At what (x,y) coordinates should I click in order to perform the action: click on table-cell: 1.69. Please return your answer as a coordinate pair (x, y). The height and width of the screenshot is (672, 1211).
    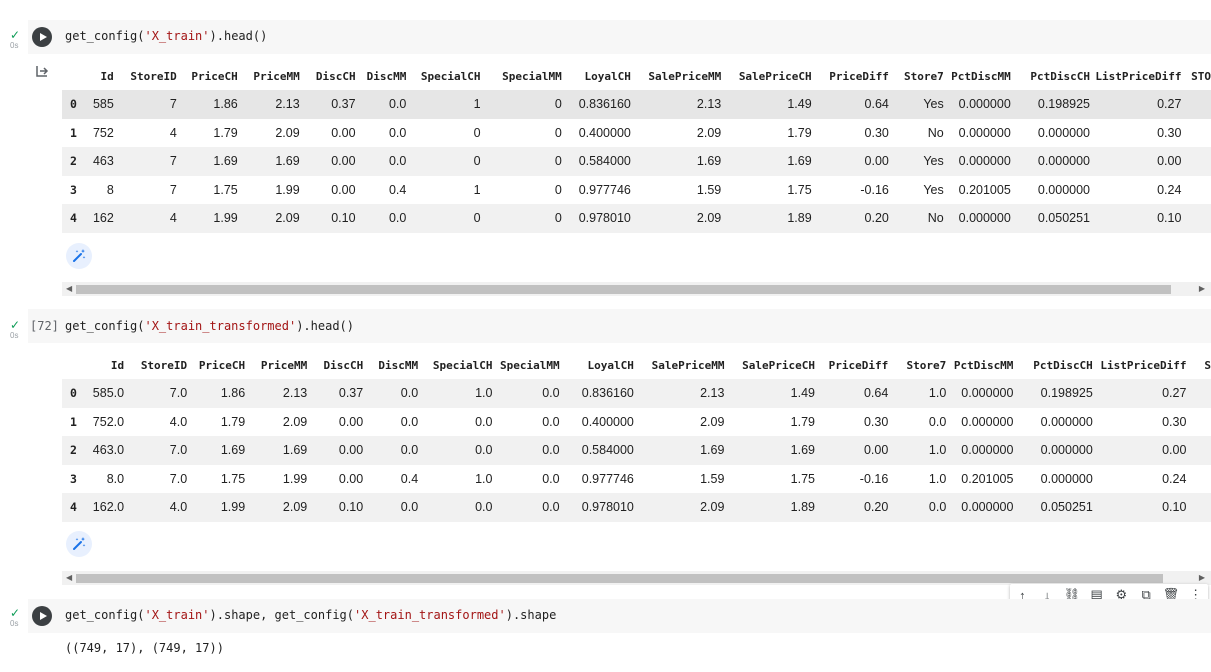
    Looking at the image, I should click on (207, 161).